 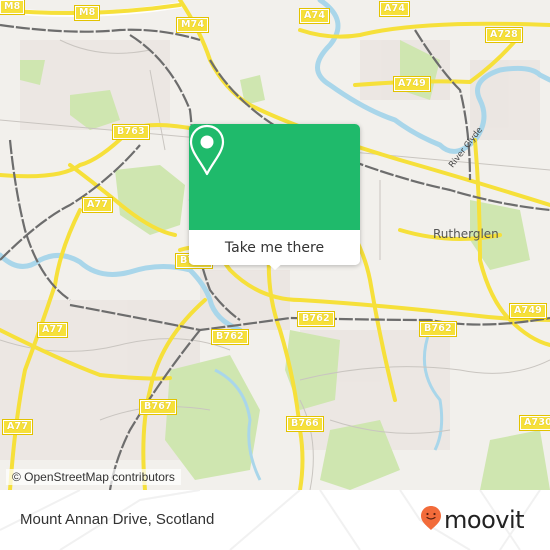 I want to click on place-label-rutherglen: Rutherglen, so click(x=466, y=234).